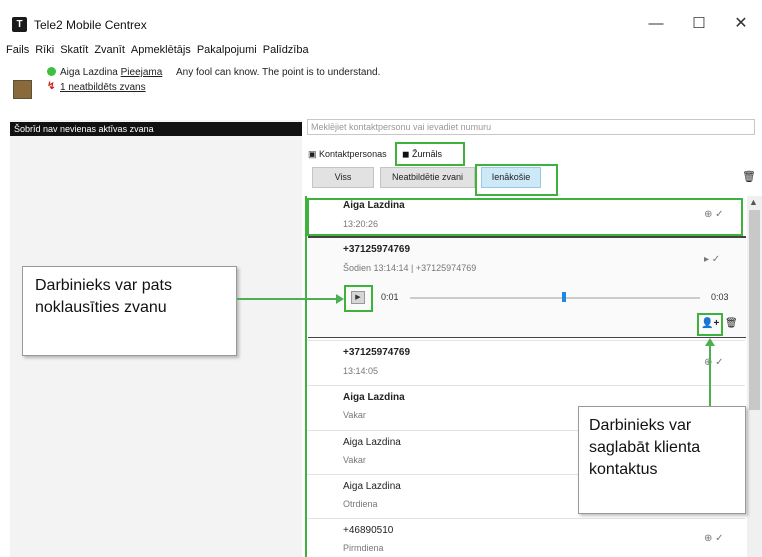 This screenshot has height=557, width=762. What do you see at coordinates (381, 21) in the screenshot?
I see `title-bar: T Tele2 Mobile Centrex — ☐ ✕` at bounding box center [381, 21].